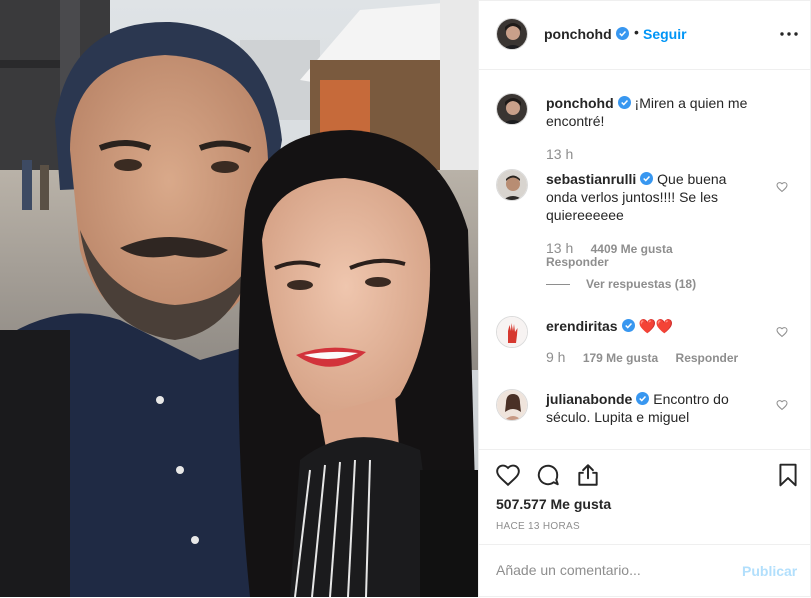 This screenshot has height=598, width=811. I want to click on comment-time: 13 h, so click(559, 248).